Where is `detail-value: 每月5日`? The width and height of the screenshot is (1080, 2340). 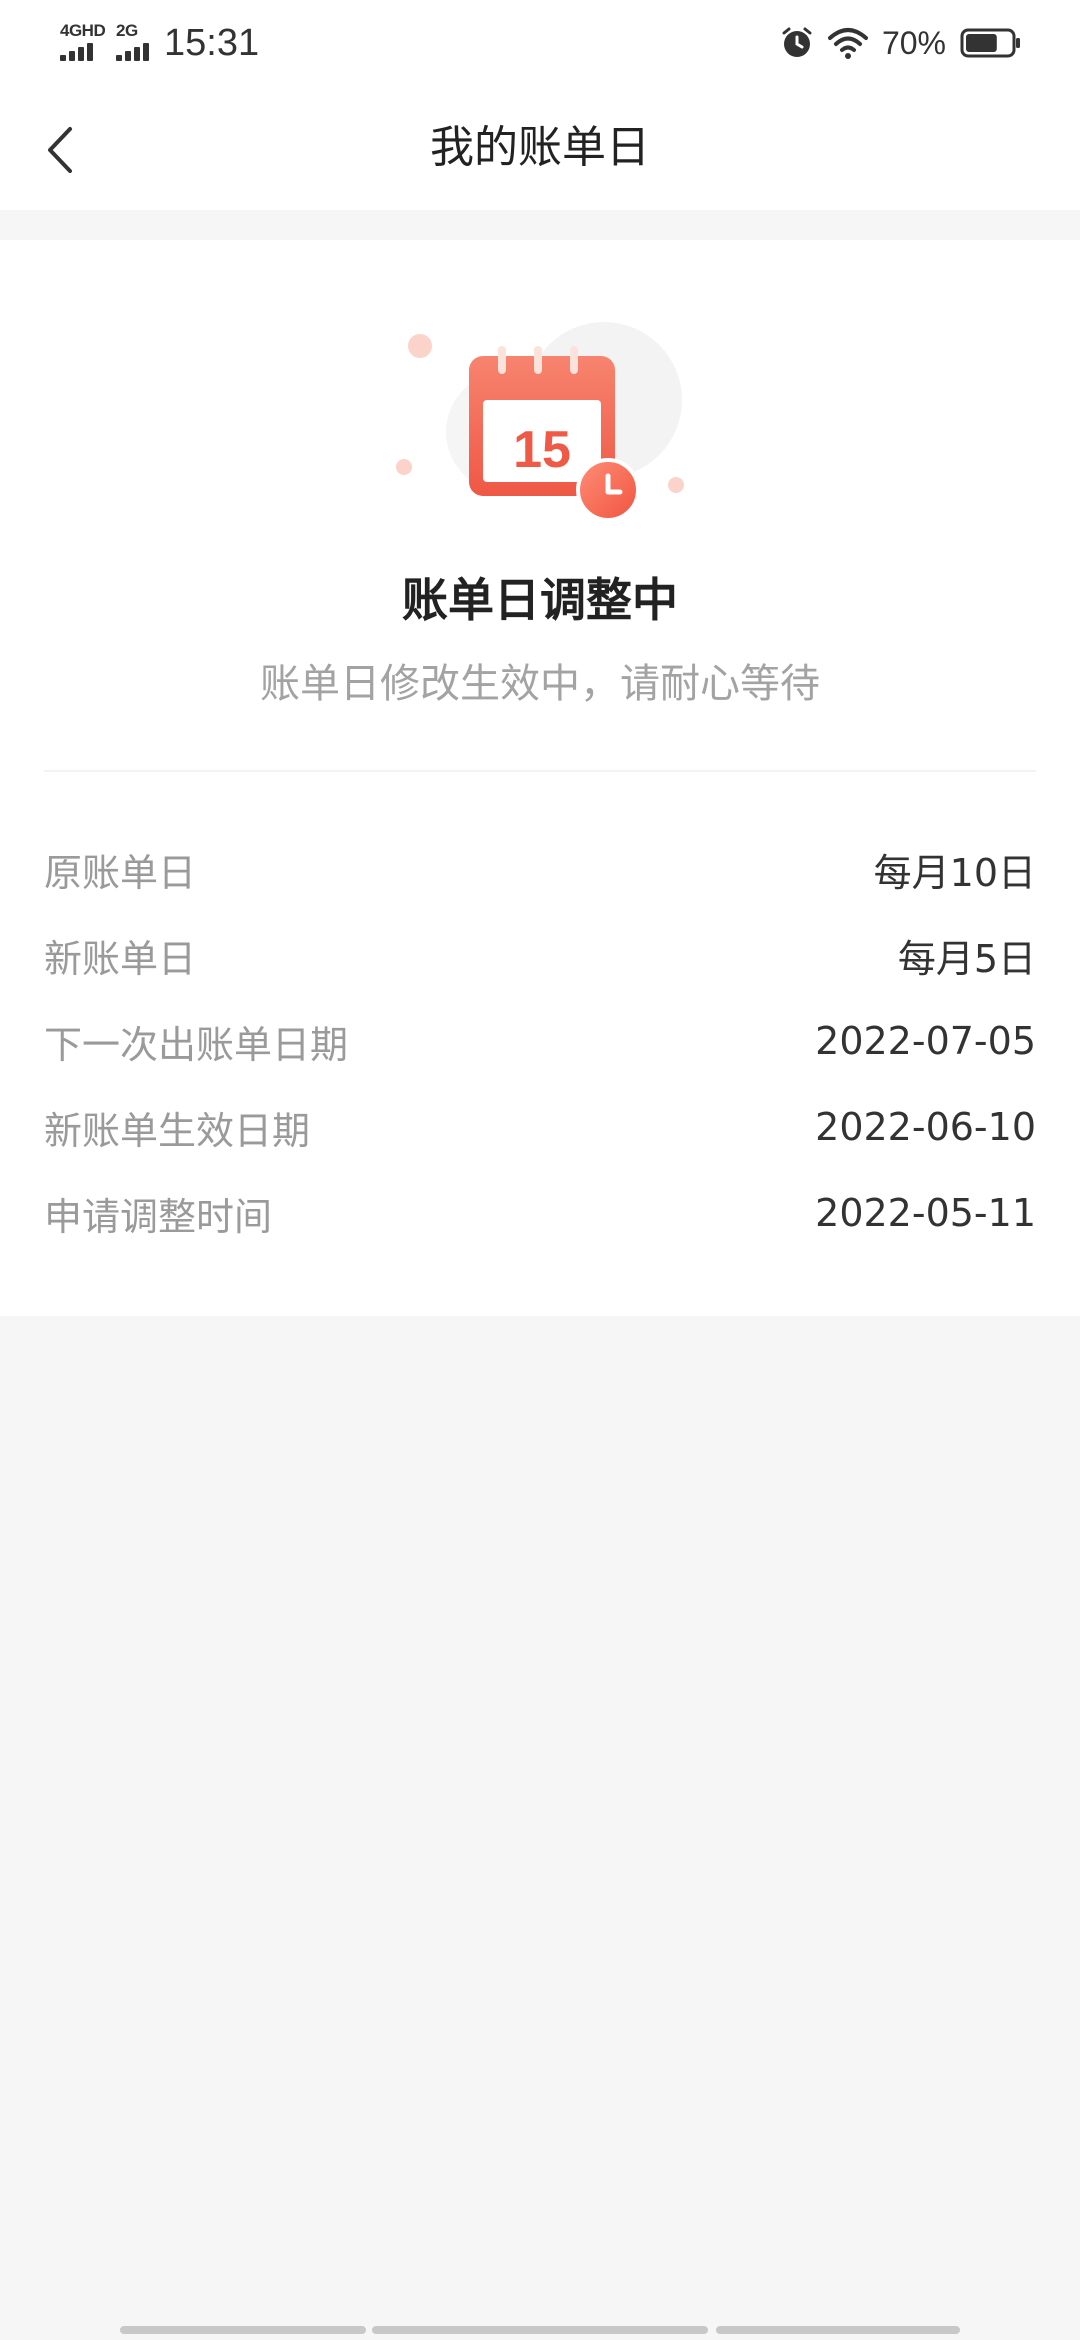 detail-value: 每月5日 is located at coordinates (966, 958).